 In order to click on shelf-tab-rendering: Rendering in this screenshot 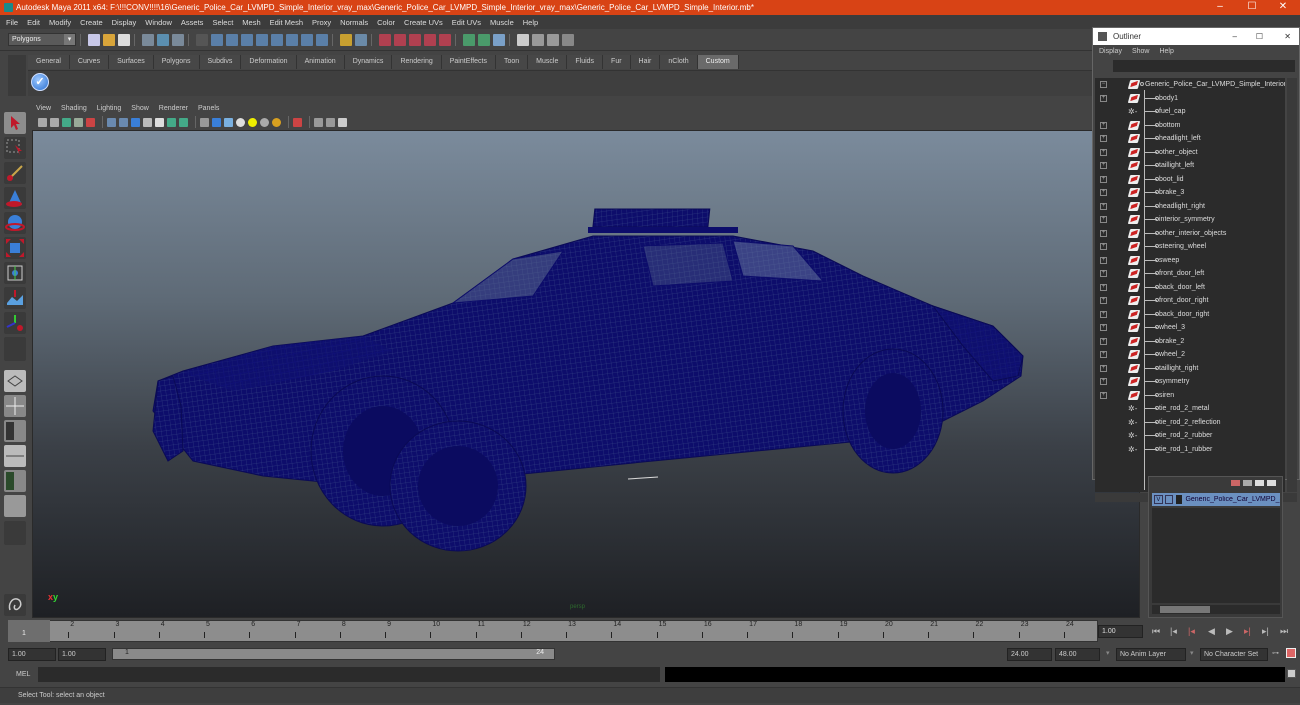, I will do `click(417, 62)`.